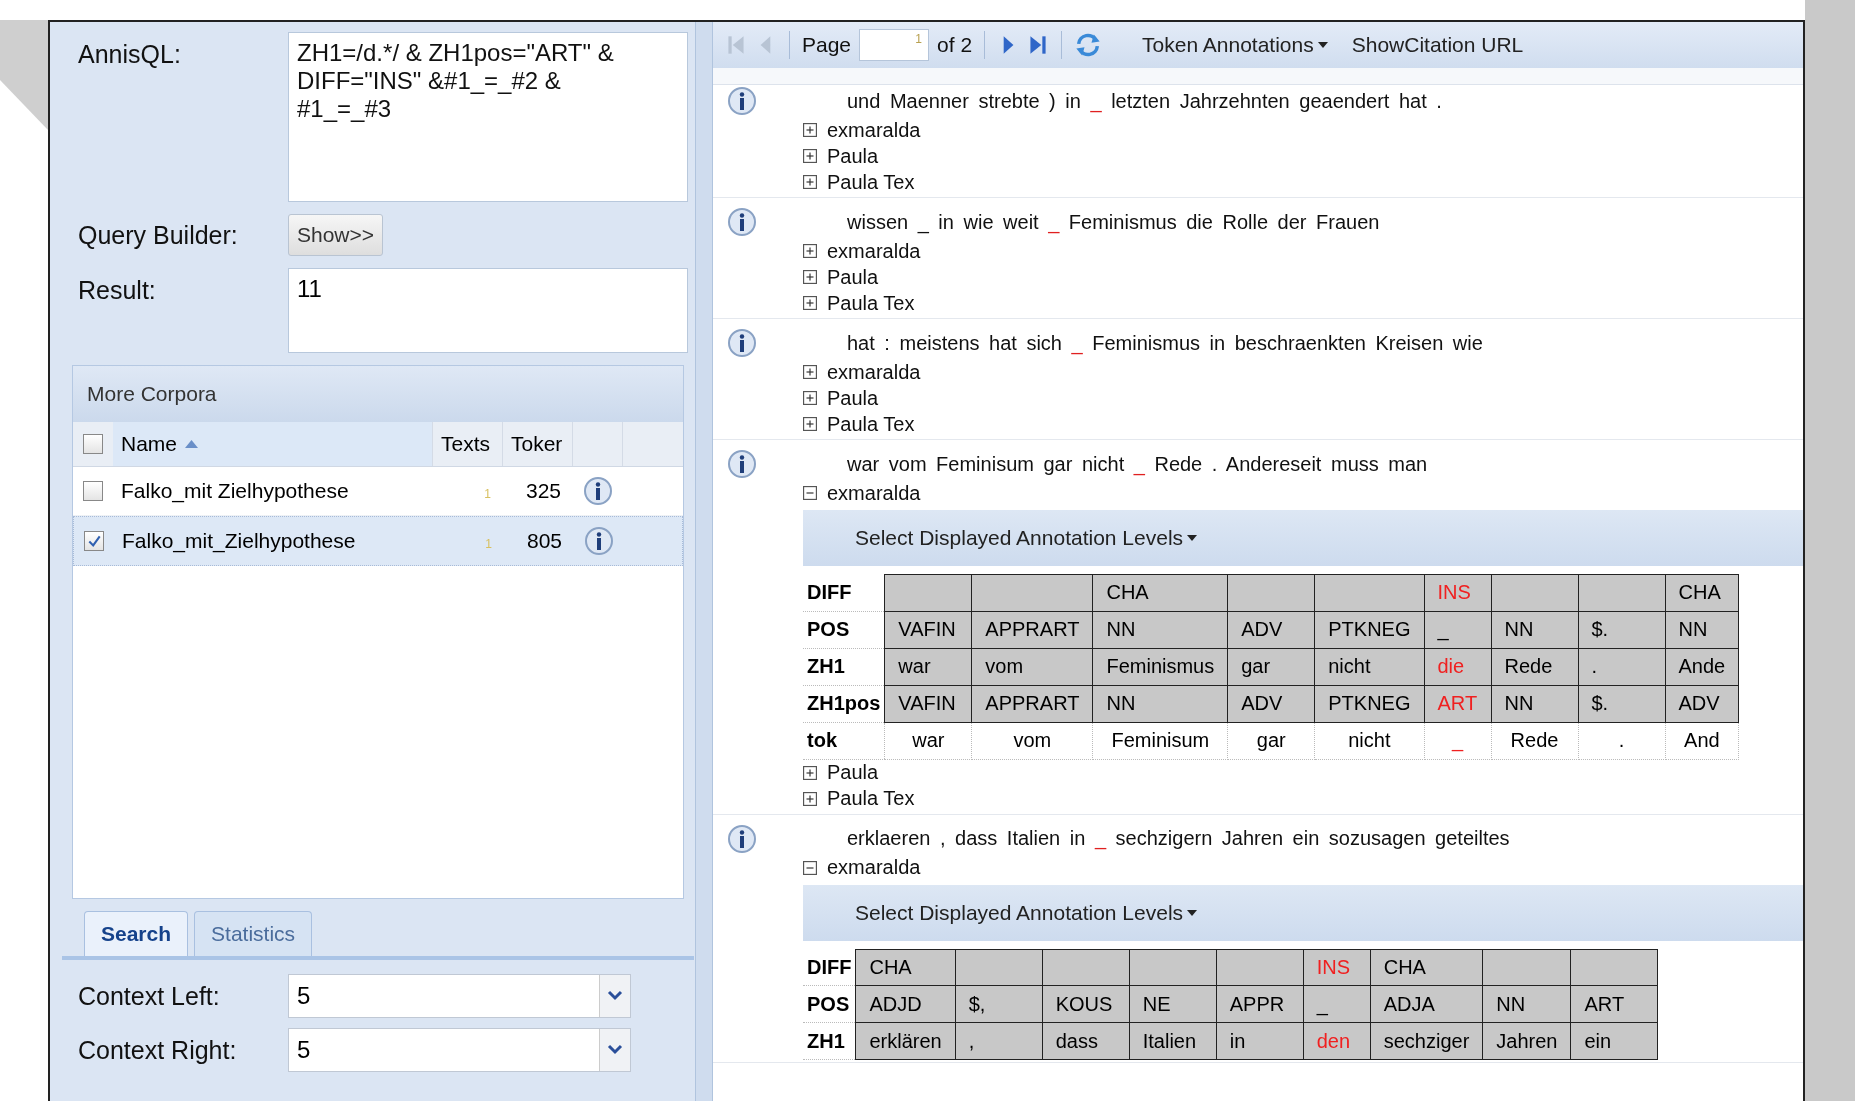 This screenshot has height=1101, width=1855. Describe the element at coordinates (488, 310) in the screenshot. I see `result-field: 11` at that location.